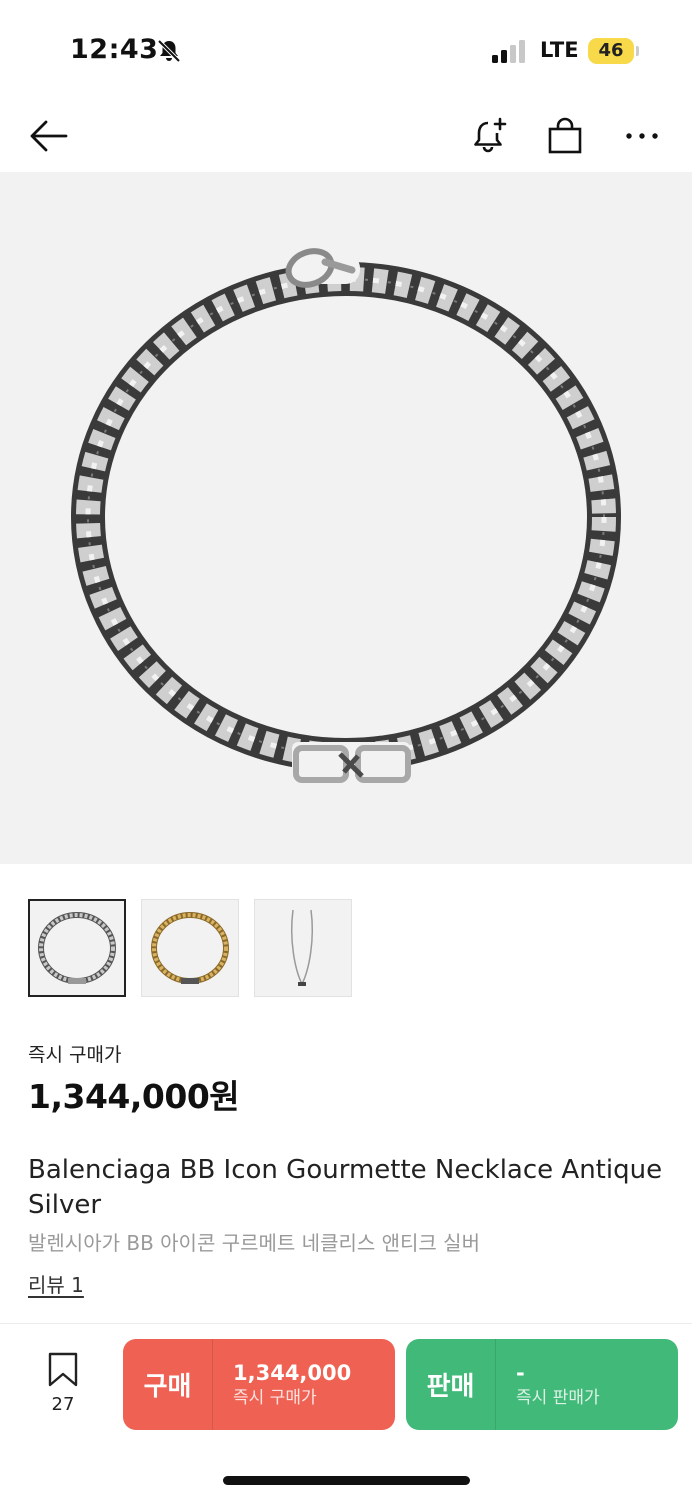 The image size is (692, 1500). I want to click on sell-button: 판매 - 즉시 판매가, so click(542, 1384).